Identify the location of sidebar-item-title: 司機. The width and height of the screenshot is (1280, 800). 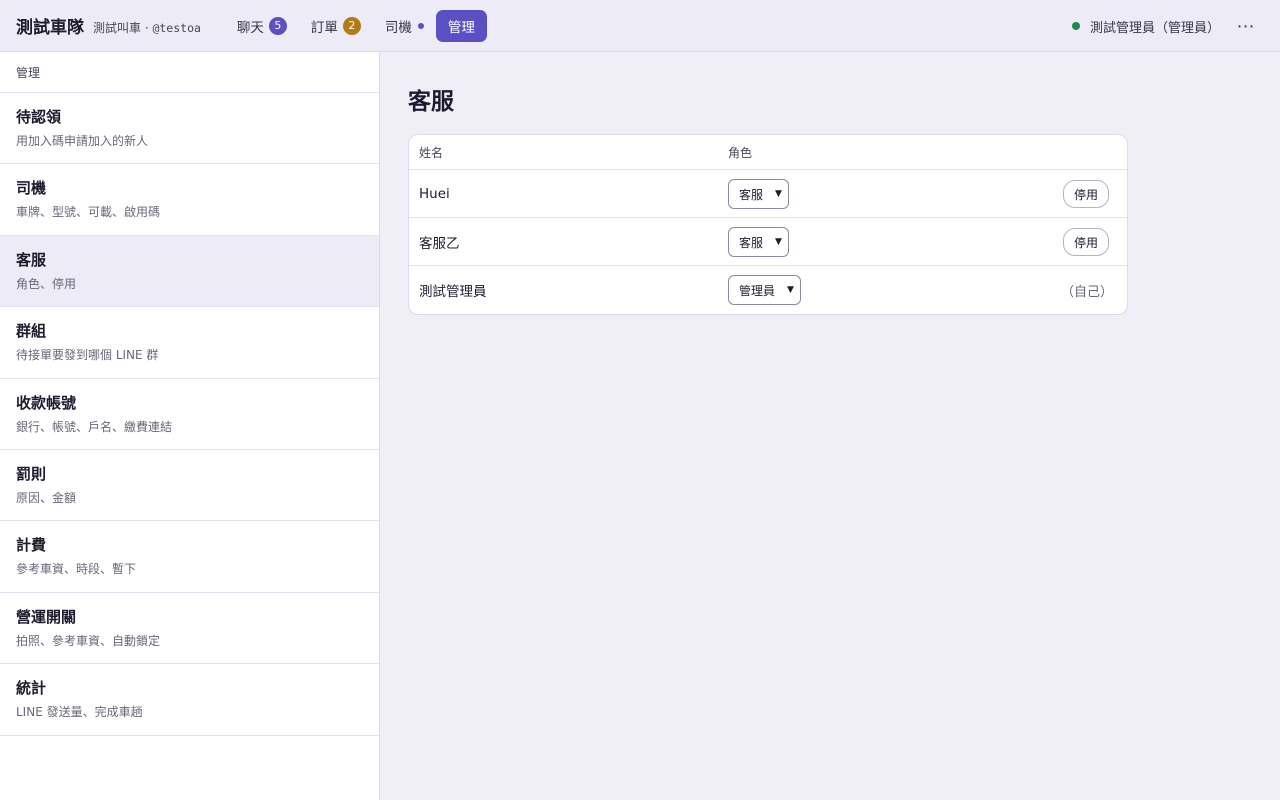
(31, 188).